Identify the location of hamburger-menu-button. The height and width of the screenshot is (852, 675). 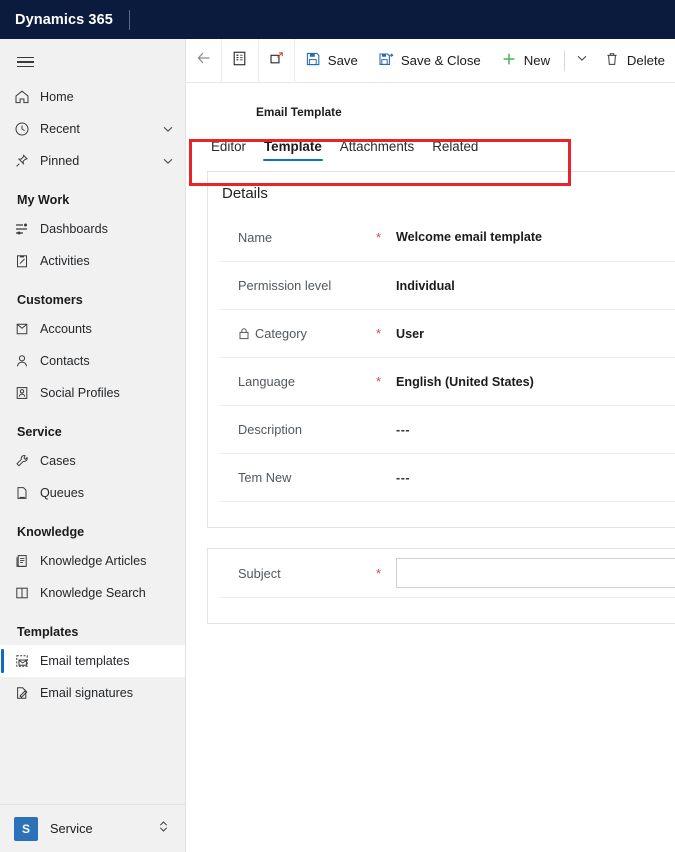
(92, 62).